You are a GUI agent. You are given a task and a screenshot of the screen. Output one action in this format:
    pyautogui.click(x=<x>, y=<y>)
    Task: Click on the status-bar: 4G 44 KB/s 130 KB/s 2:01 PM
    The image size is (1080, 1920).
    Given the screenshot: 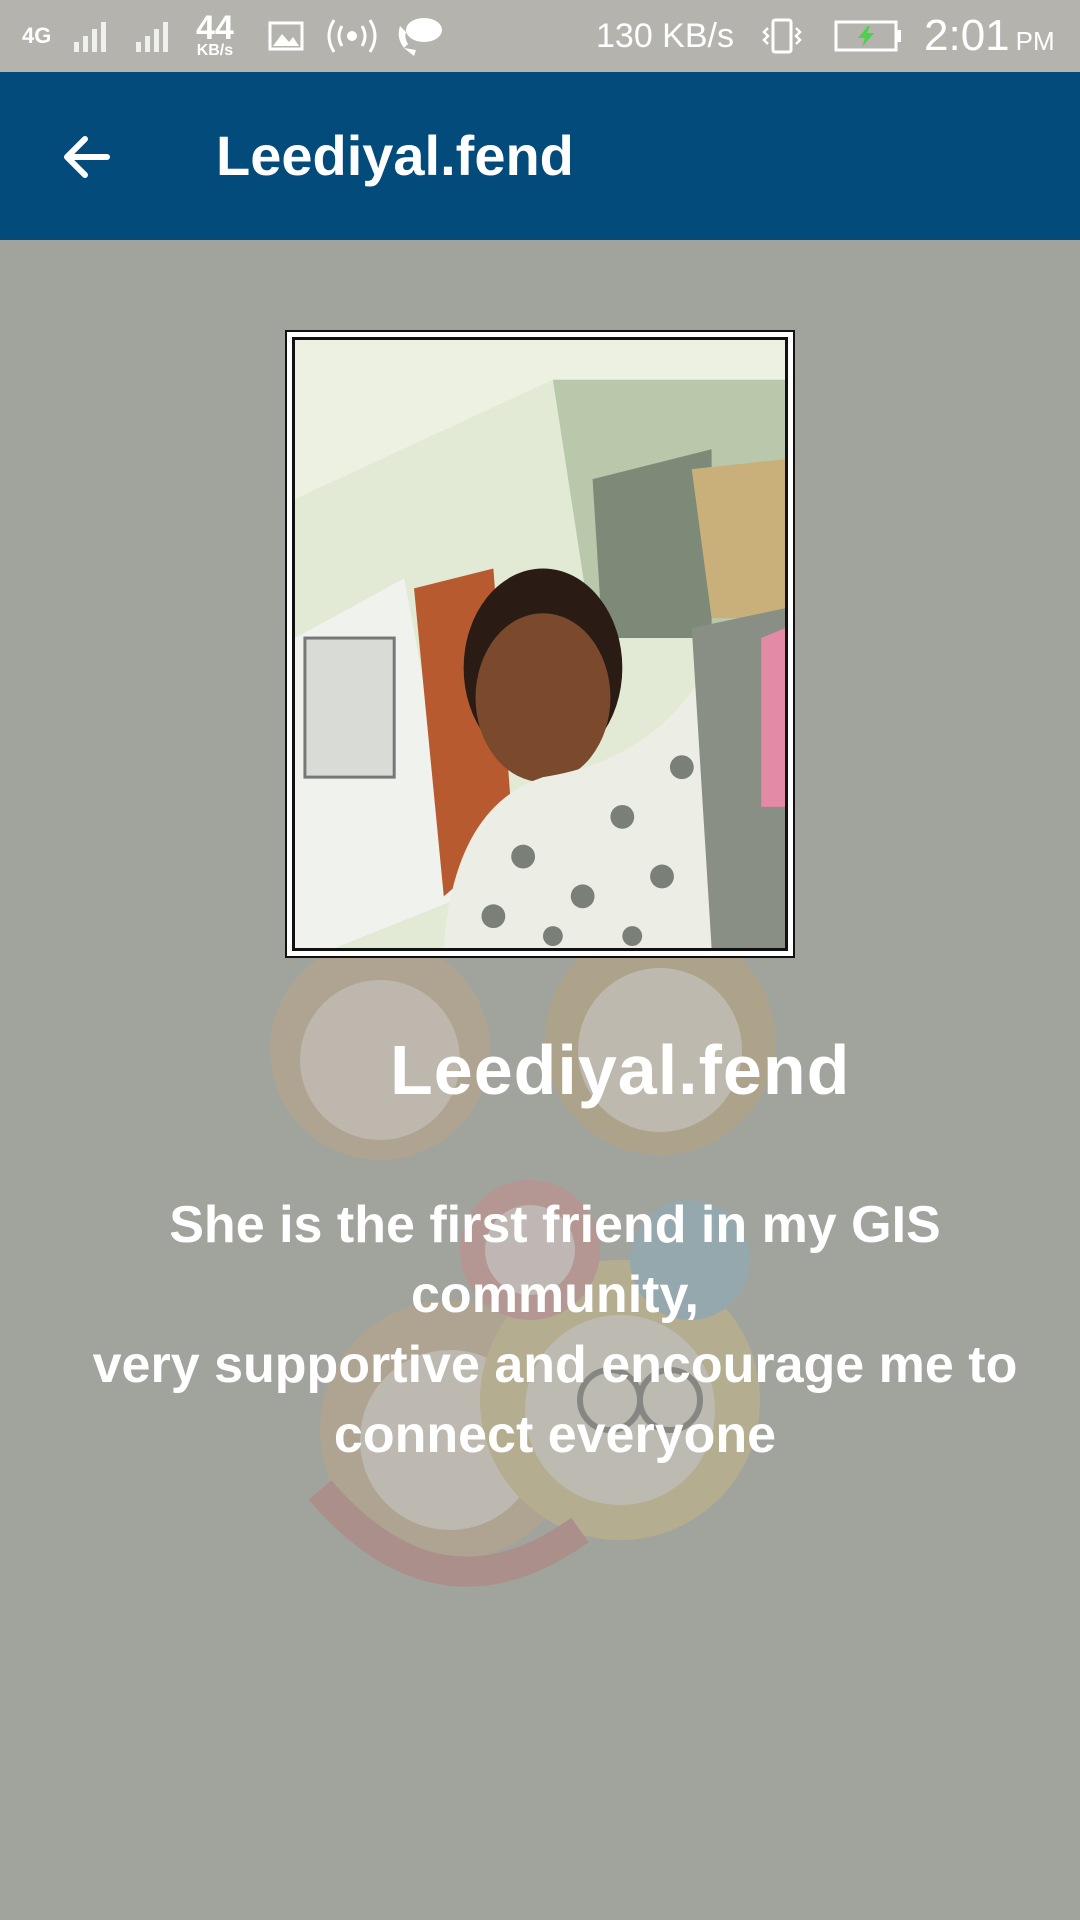 What is the action you would take?
    pyautogui.click(x=540, y=36)
    